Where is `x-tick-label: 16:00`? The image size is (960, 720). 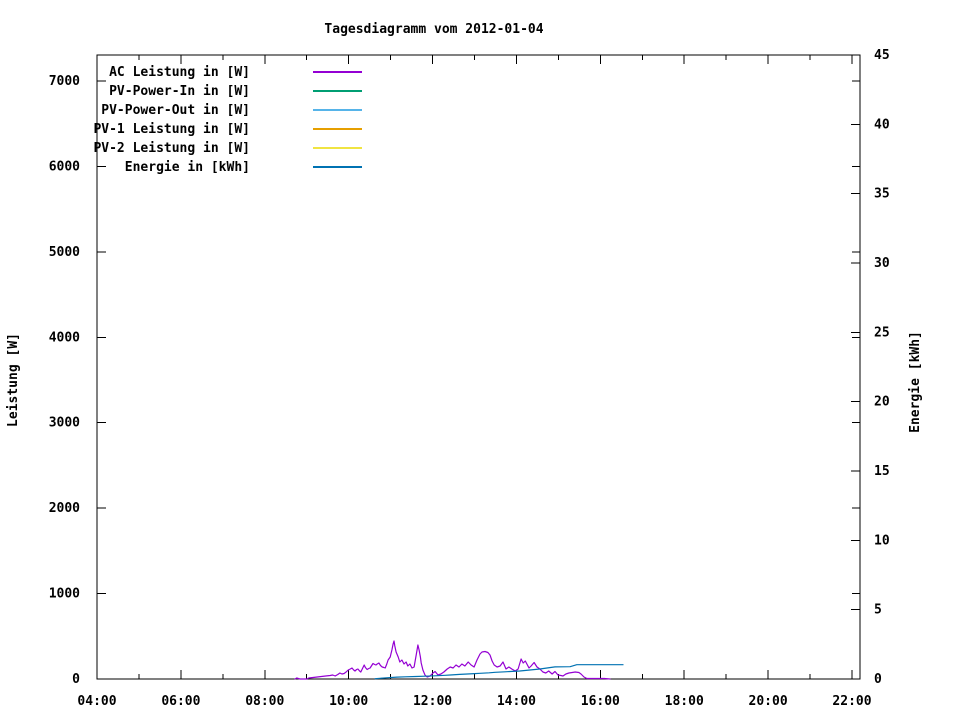 x-tick-label: 16:00 is located at coordinates (600, 701).